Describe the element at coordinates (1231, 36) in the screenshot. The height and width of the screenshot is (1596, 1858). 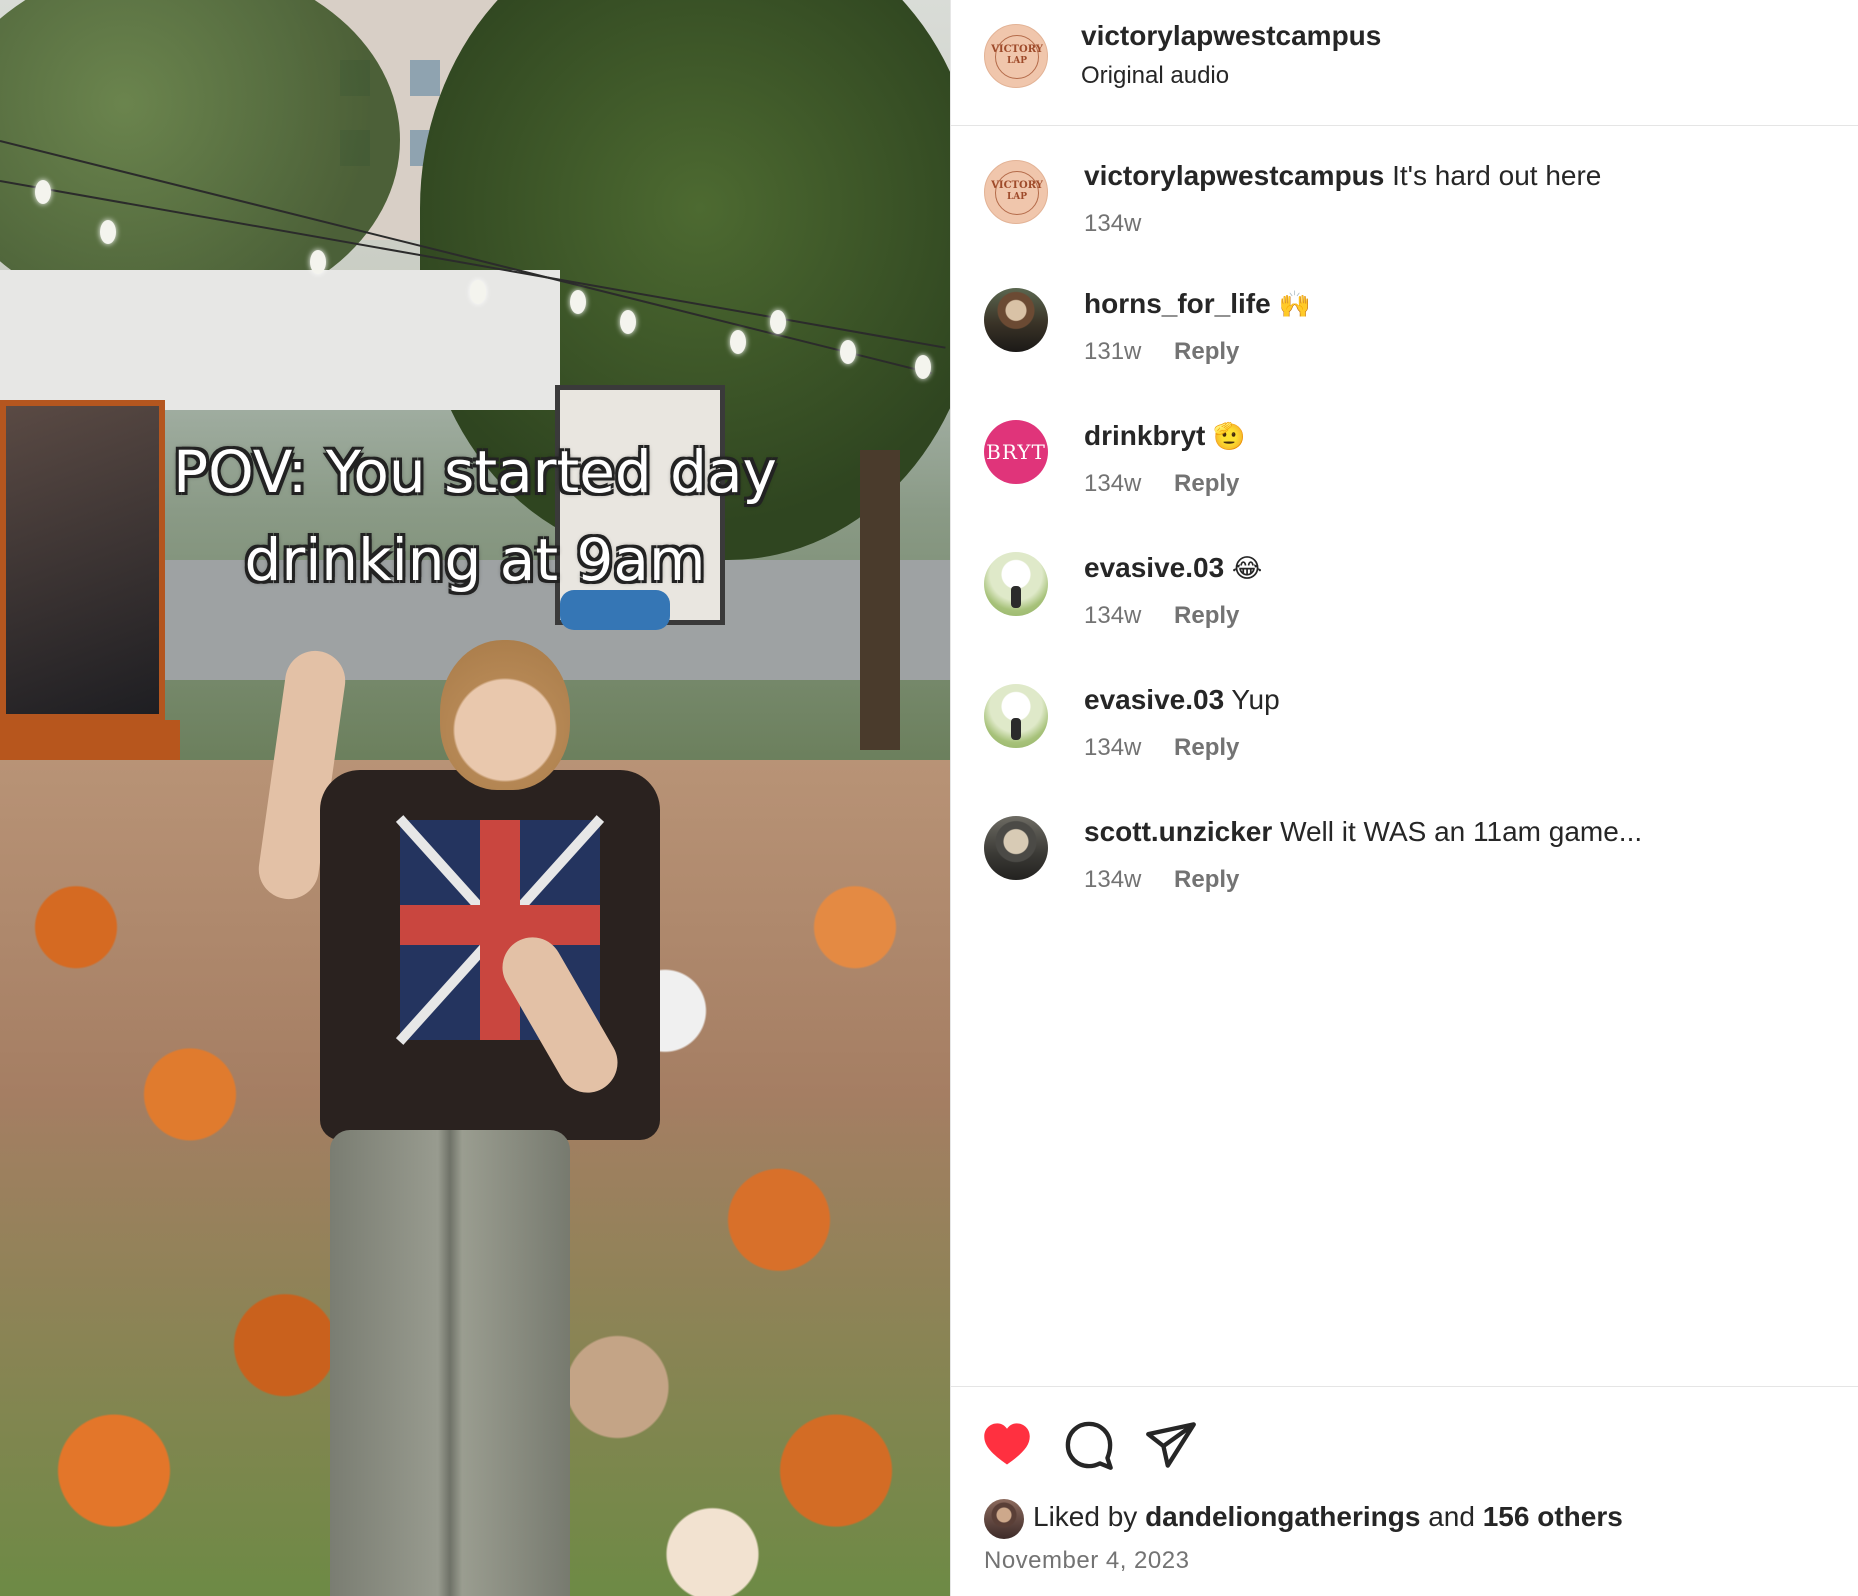
I see `author-username: victorylapwestcampus` at that location.